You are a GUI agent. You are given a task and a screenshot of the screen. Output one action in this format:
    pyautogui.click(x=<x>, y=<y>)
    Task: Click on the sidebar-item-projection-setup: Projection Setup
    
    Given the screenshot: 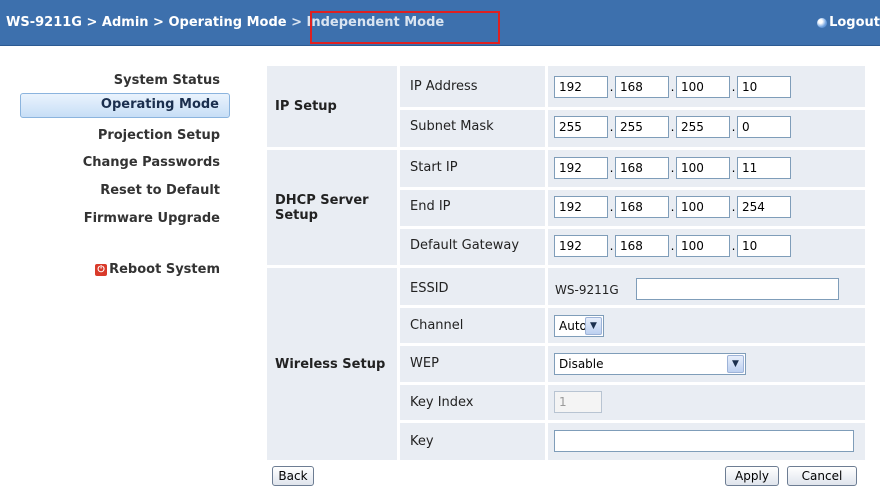 What is the action you would take?
    pyautogui.click(x=125, y=135)
    